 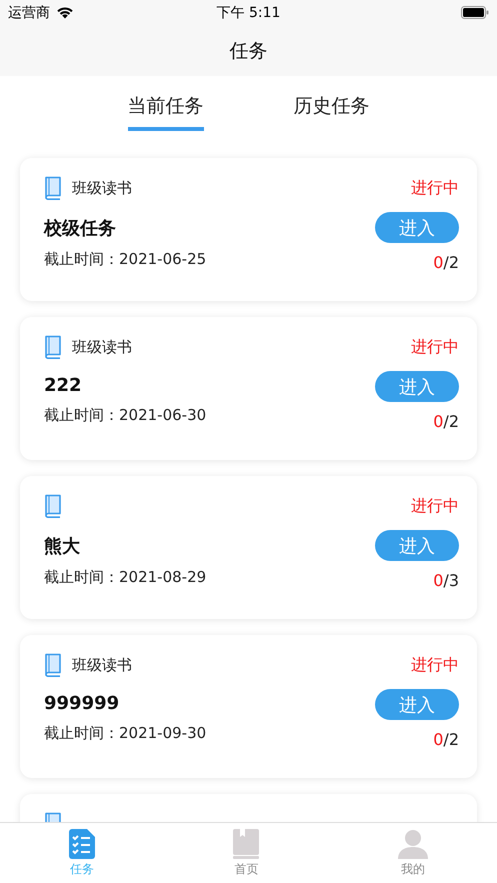 What do you see at coordinates (125, 733) in the screenshot?
I see `task-deadline: 截止时间：2021-09-30` at bounding box center [125, 733].